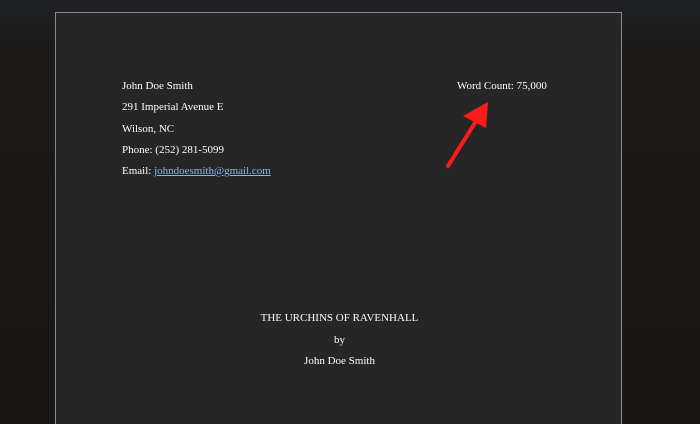 This screenshot has width=700, height=424. What do you see at coordinates (138, 171) in the screenshot?
I see `email-label: Email:` at bounding box center [138, 171].